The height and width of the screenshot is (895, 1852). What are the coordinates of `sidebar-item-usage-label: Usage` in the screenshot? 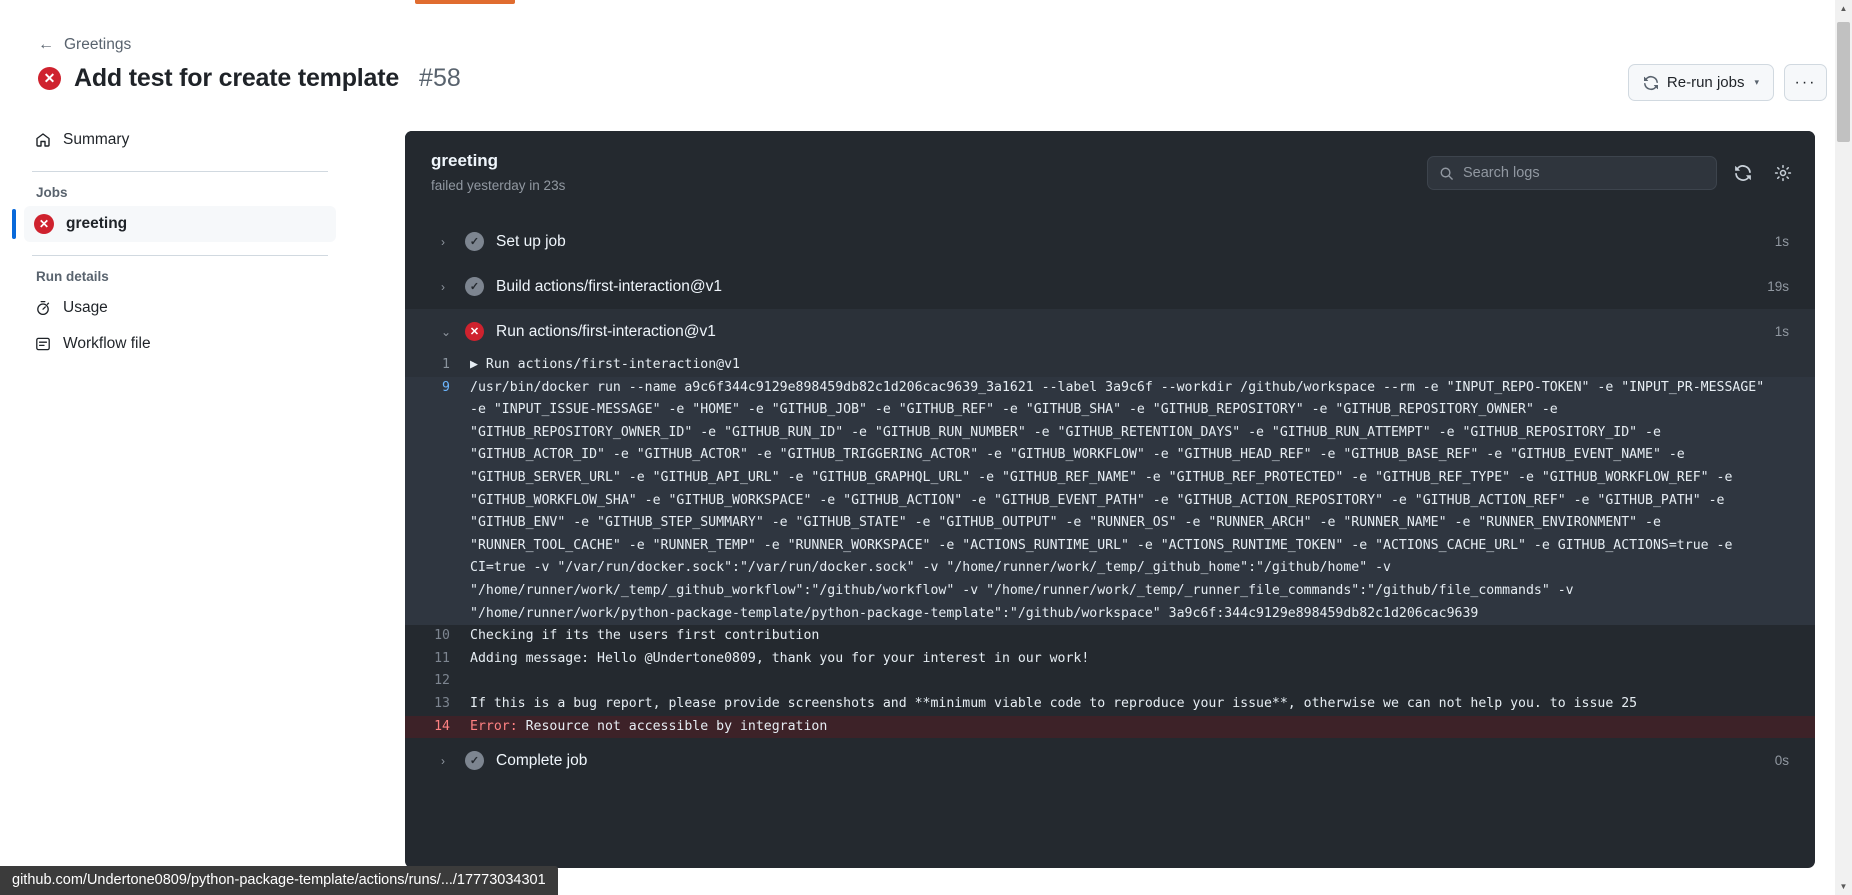 It's located at (85, 307).